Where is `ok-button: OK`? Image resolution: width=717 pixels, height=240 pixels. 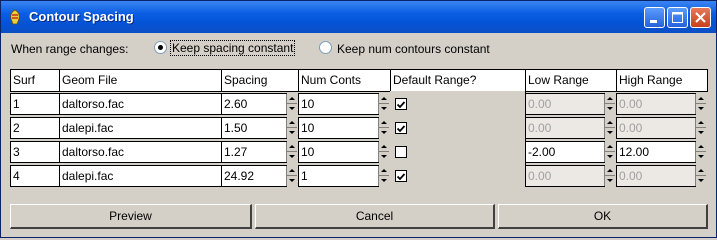
ok-button: OK is located at coordinates (603, 216).